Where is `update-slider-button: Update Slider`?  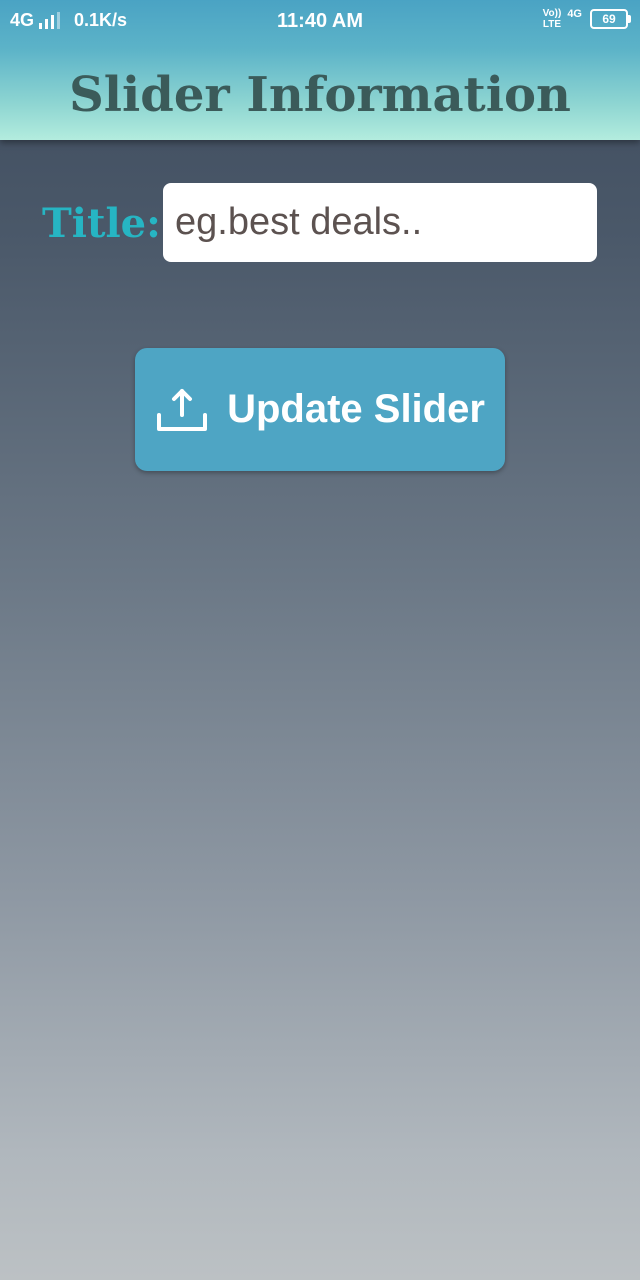
update-slider-button: Update Slider is located at coordinates (320, 409).